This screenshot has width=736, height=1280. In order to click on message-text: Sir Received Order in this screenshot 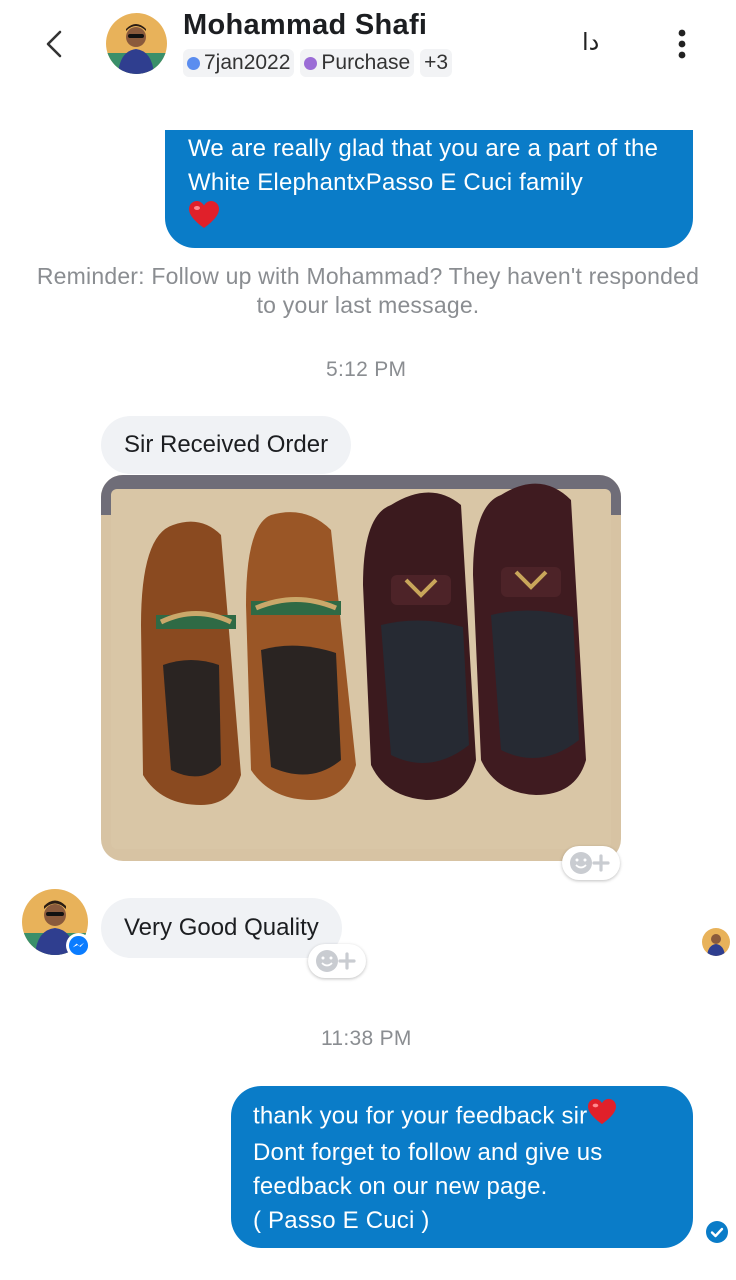, I will do `click(226, 444)`.